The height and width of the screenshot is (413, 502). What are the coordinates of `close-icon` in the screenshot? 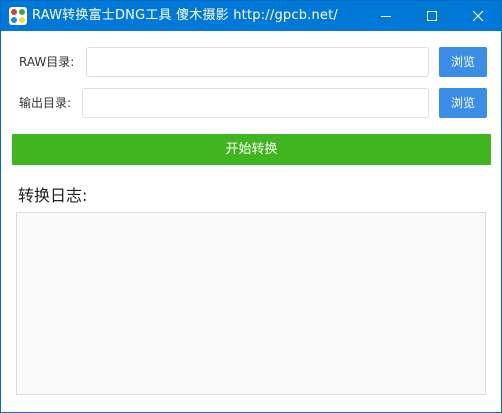 It's located at (478, 16).